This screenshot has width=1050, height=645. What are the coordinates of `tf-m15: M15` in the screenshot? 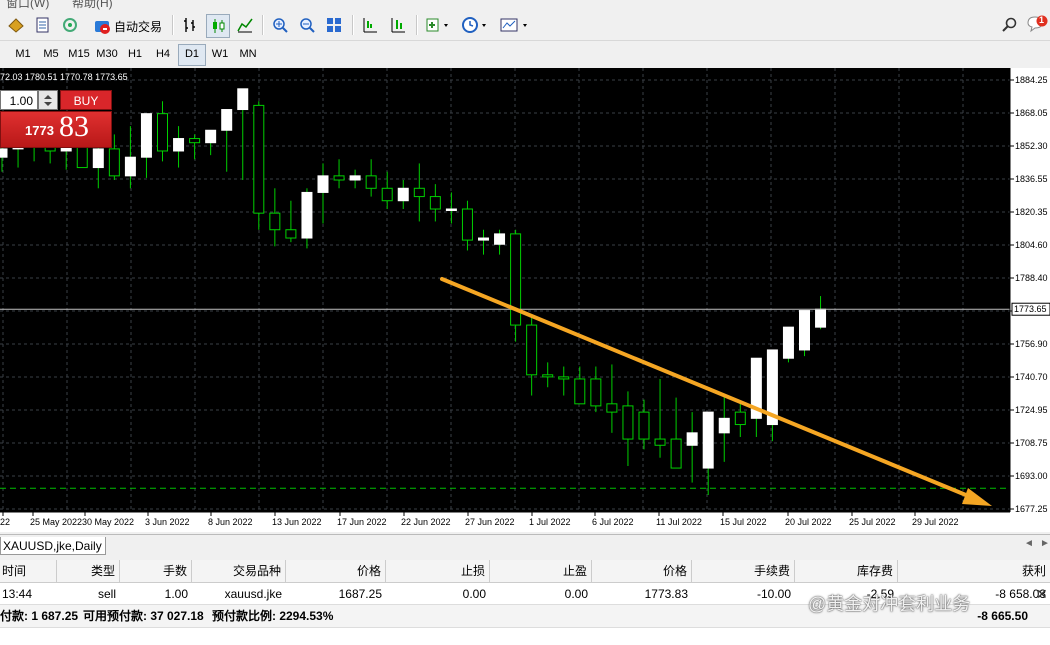 It's located at (79, 54).